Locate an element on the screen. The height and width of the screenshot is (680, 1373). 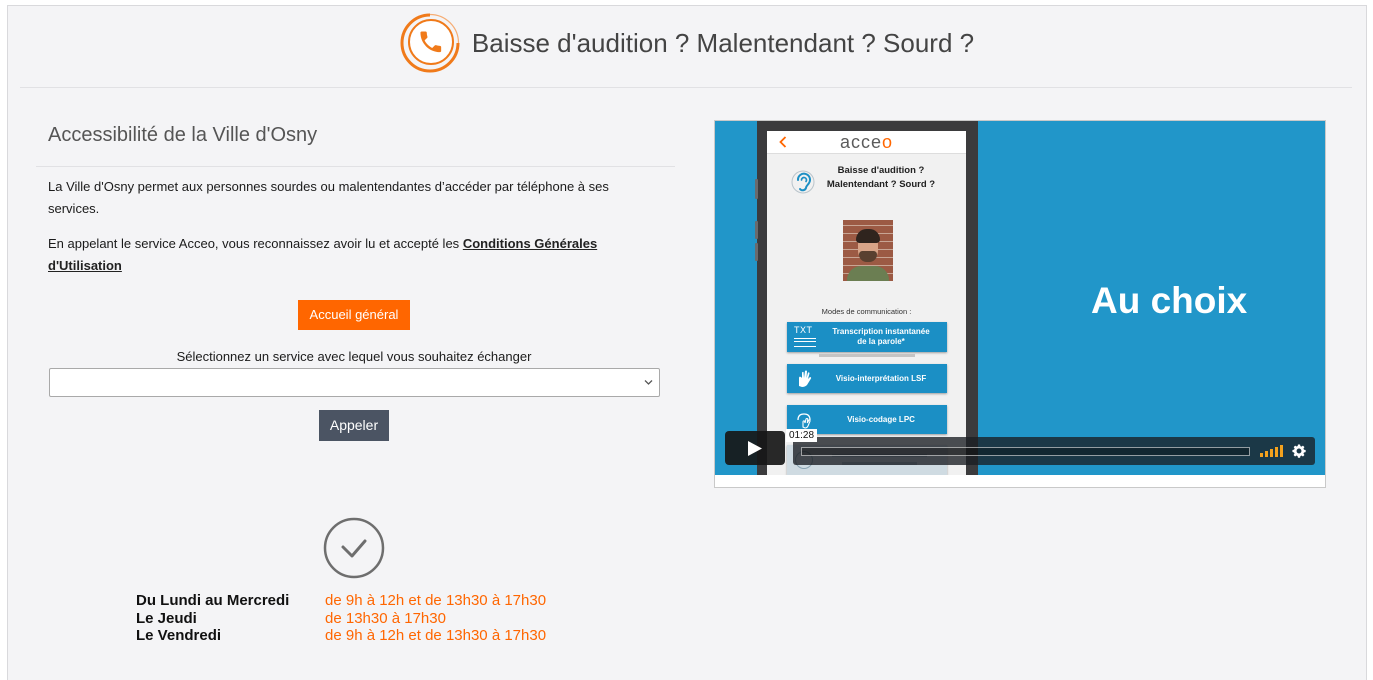
txt-icon-lines is located at coordinates (805, 342).